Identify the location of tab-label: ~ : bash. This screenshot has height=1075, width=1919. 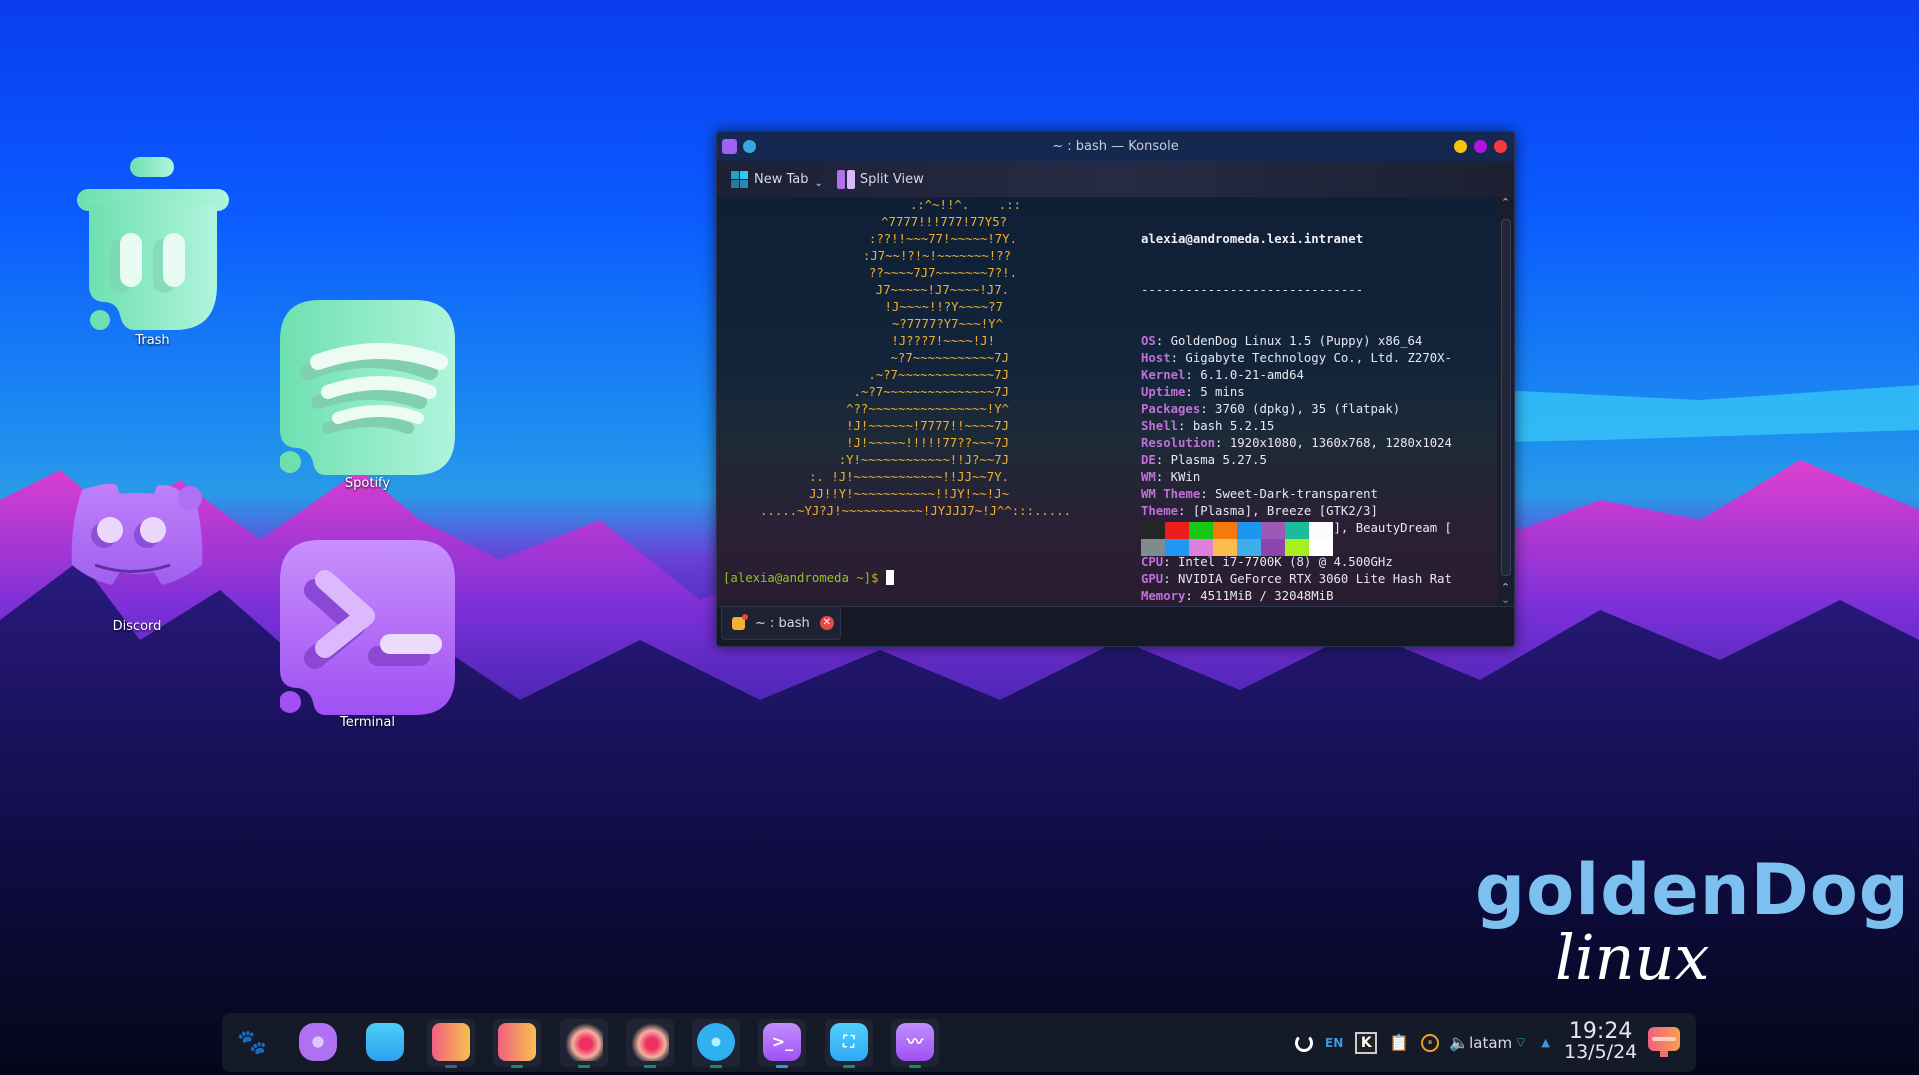
(782, 623).